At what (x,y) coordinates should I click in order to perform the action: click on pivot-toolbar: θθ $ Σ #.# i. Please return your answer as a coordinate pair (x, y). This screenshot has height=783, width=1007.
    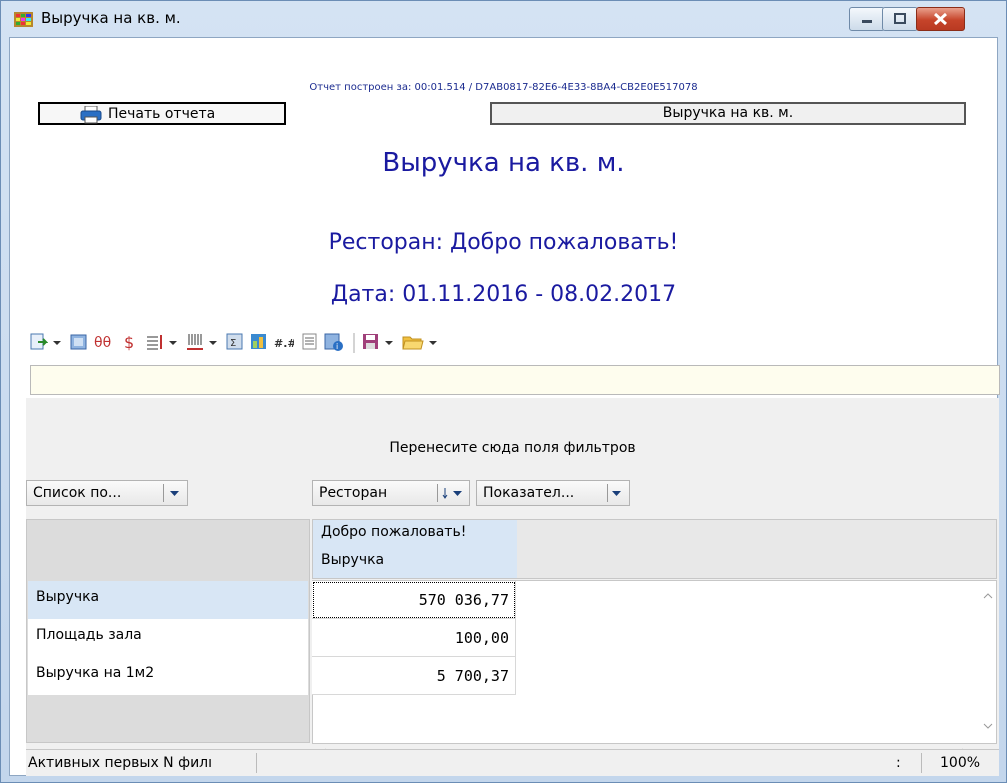
    Looking at the image, I should click on (370, 344).